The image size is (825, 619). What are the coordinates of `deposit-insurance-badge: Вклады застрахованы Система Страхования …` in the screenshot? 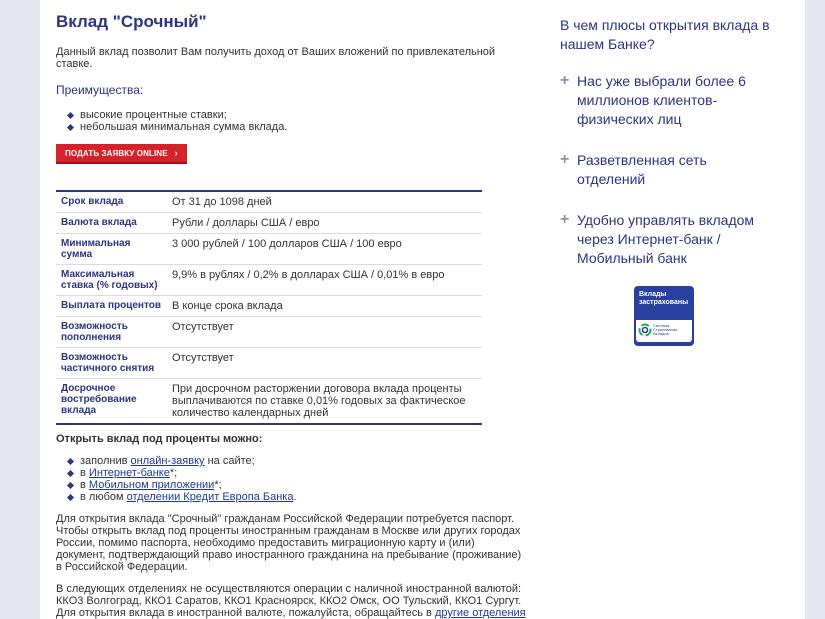 It's located at (664, 316).